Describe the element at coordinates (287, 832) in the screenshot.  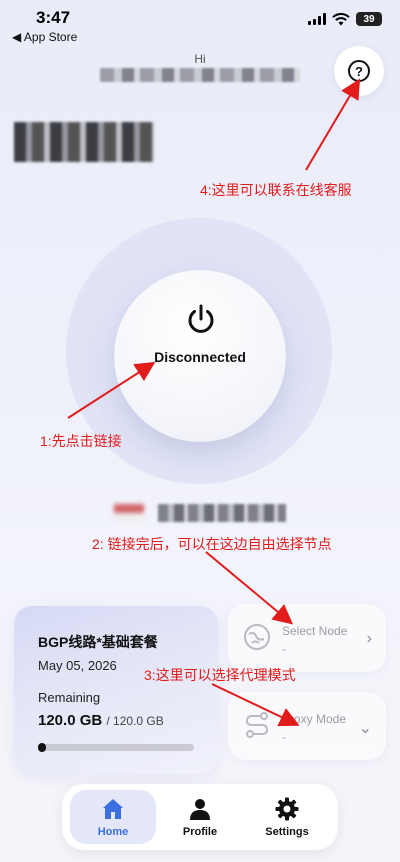
I see `tab-settings-label: Settings` at that location.